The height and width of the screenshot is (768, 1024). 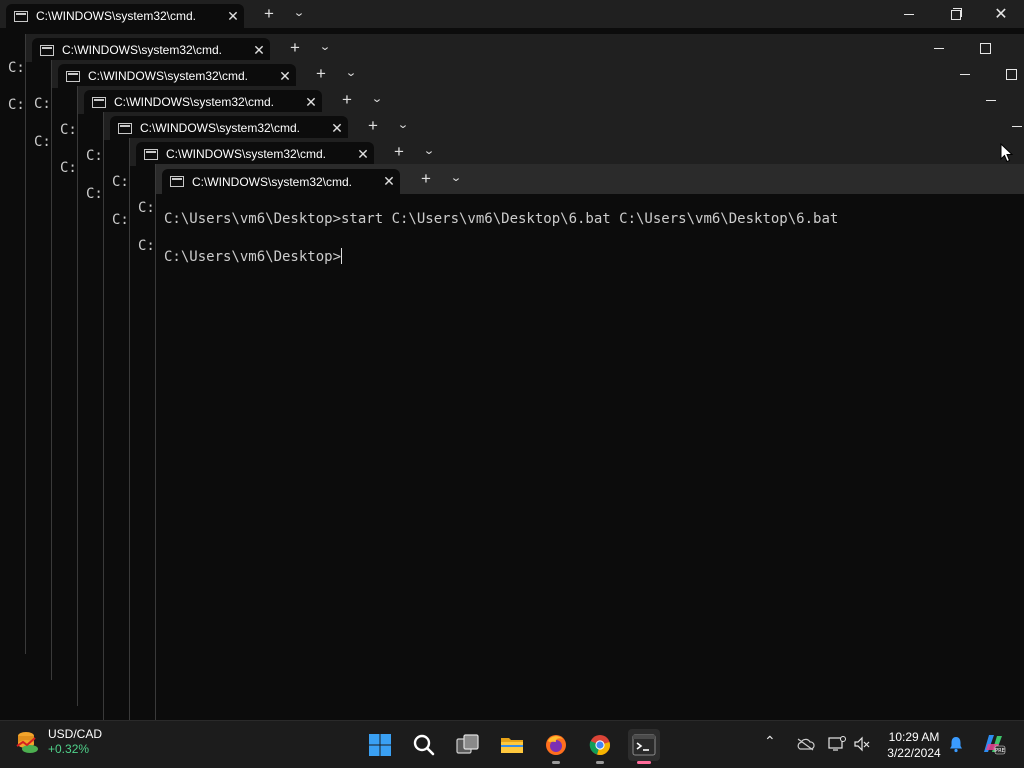 What do you see at coordinates (805, 744) in the screenshot?
I see `onedrive-icon` at bounding box center [805, 744].